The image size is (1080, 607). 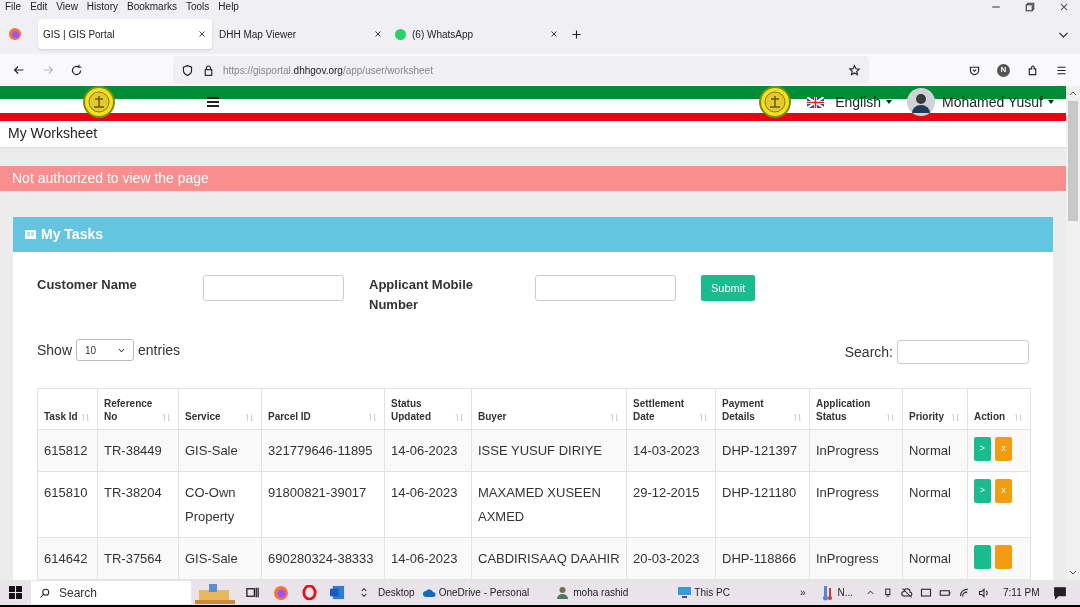 I want to click on search-input, so click(x=963, y=352).